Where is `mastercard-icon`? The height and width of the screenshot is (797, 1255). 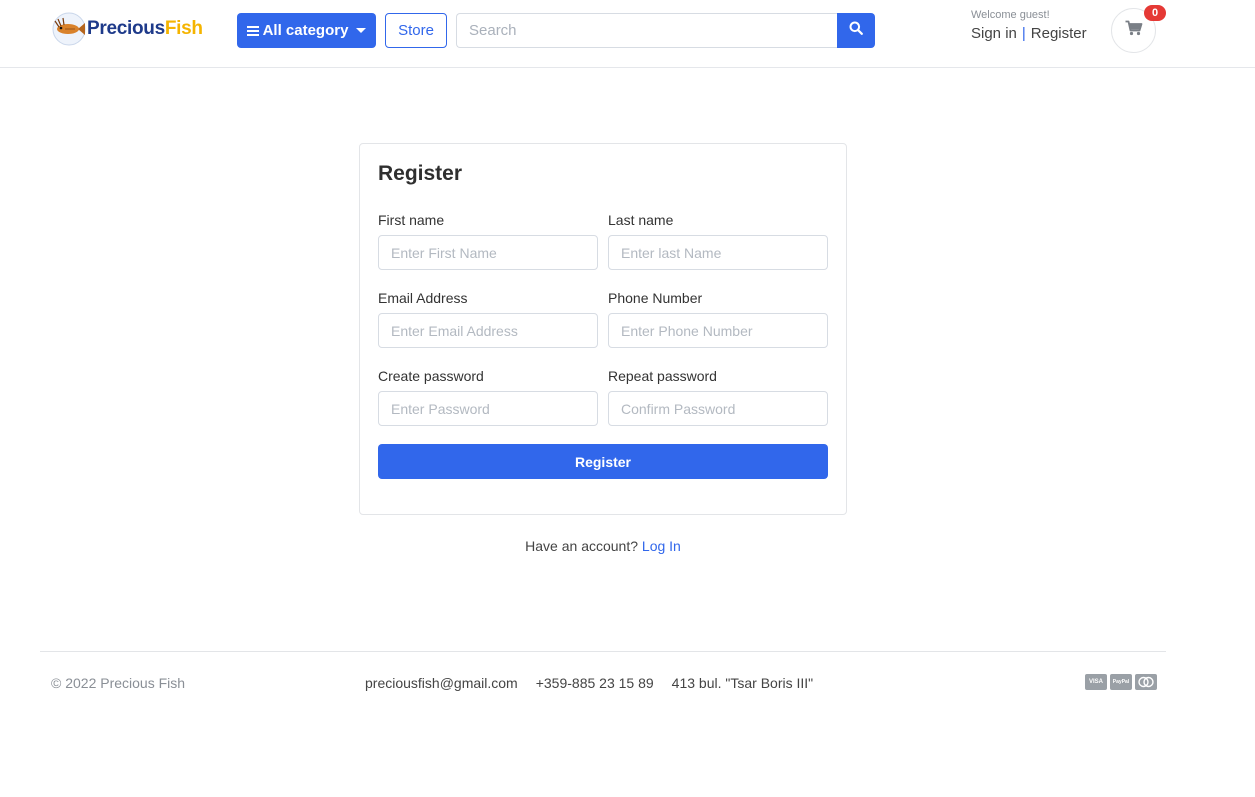 mastercard-icon is located at coordinates (1146, 682).